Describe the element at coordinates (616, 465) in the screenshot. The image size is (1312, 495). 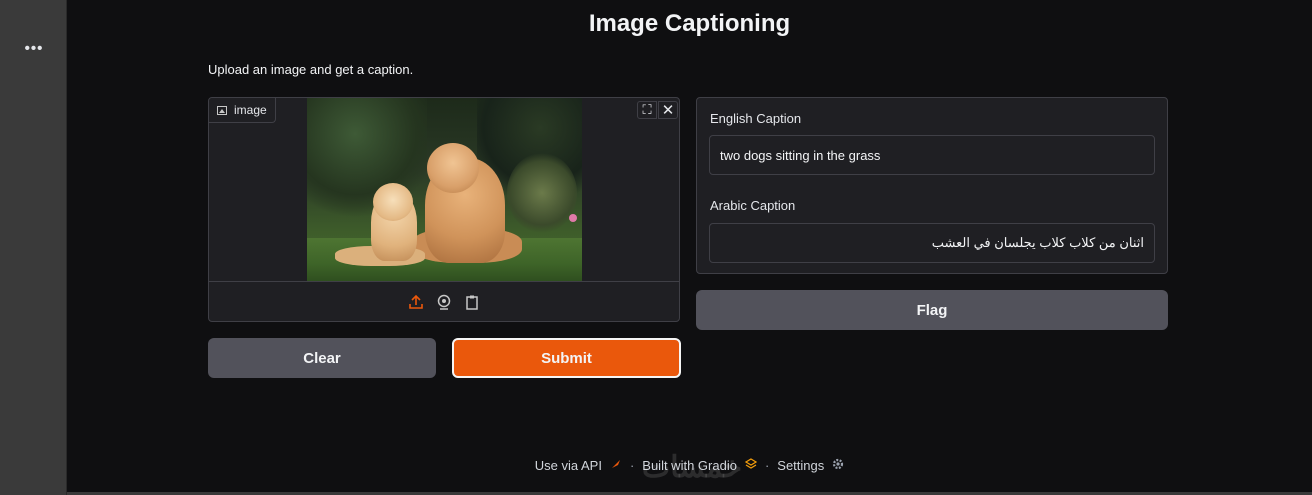
I see `rocket-icon` at that location.